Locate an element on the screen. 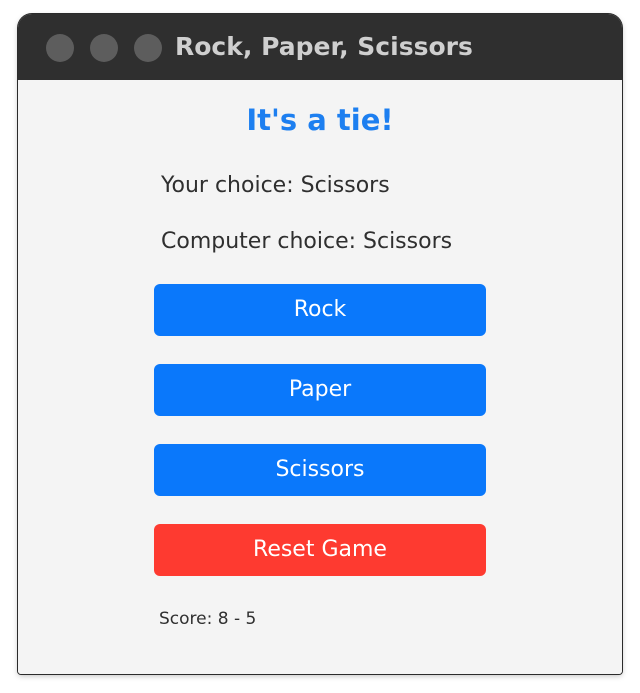  close-window-button is located at coordinates (60, 48).